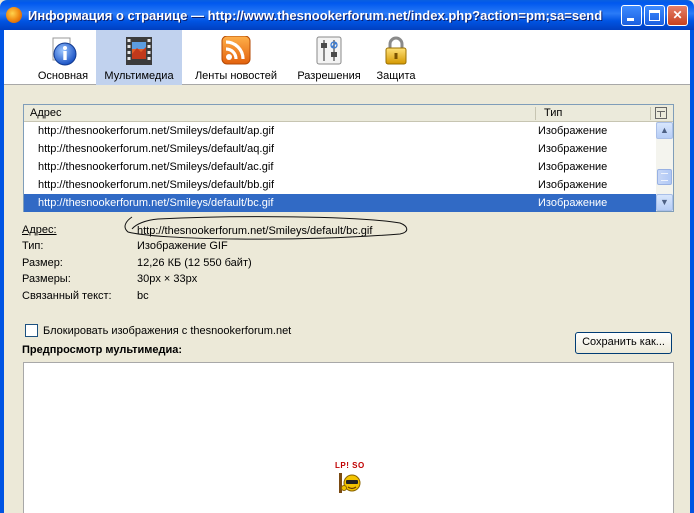  I want to click on film-image-icon, so click(139, 51).